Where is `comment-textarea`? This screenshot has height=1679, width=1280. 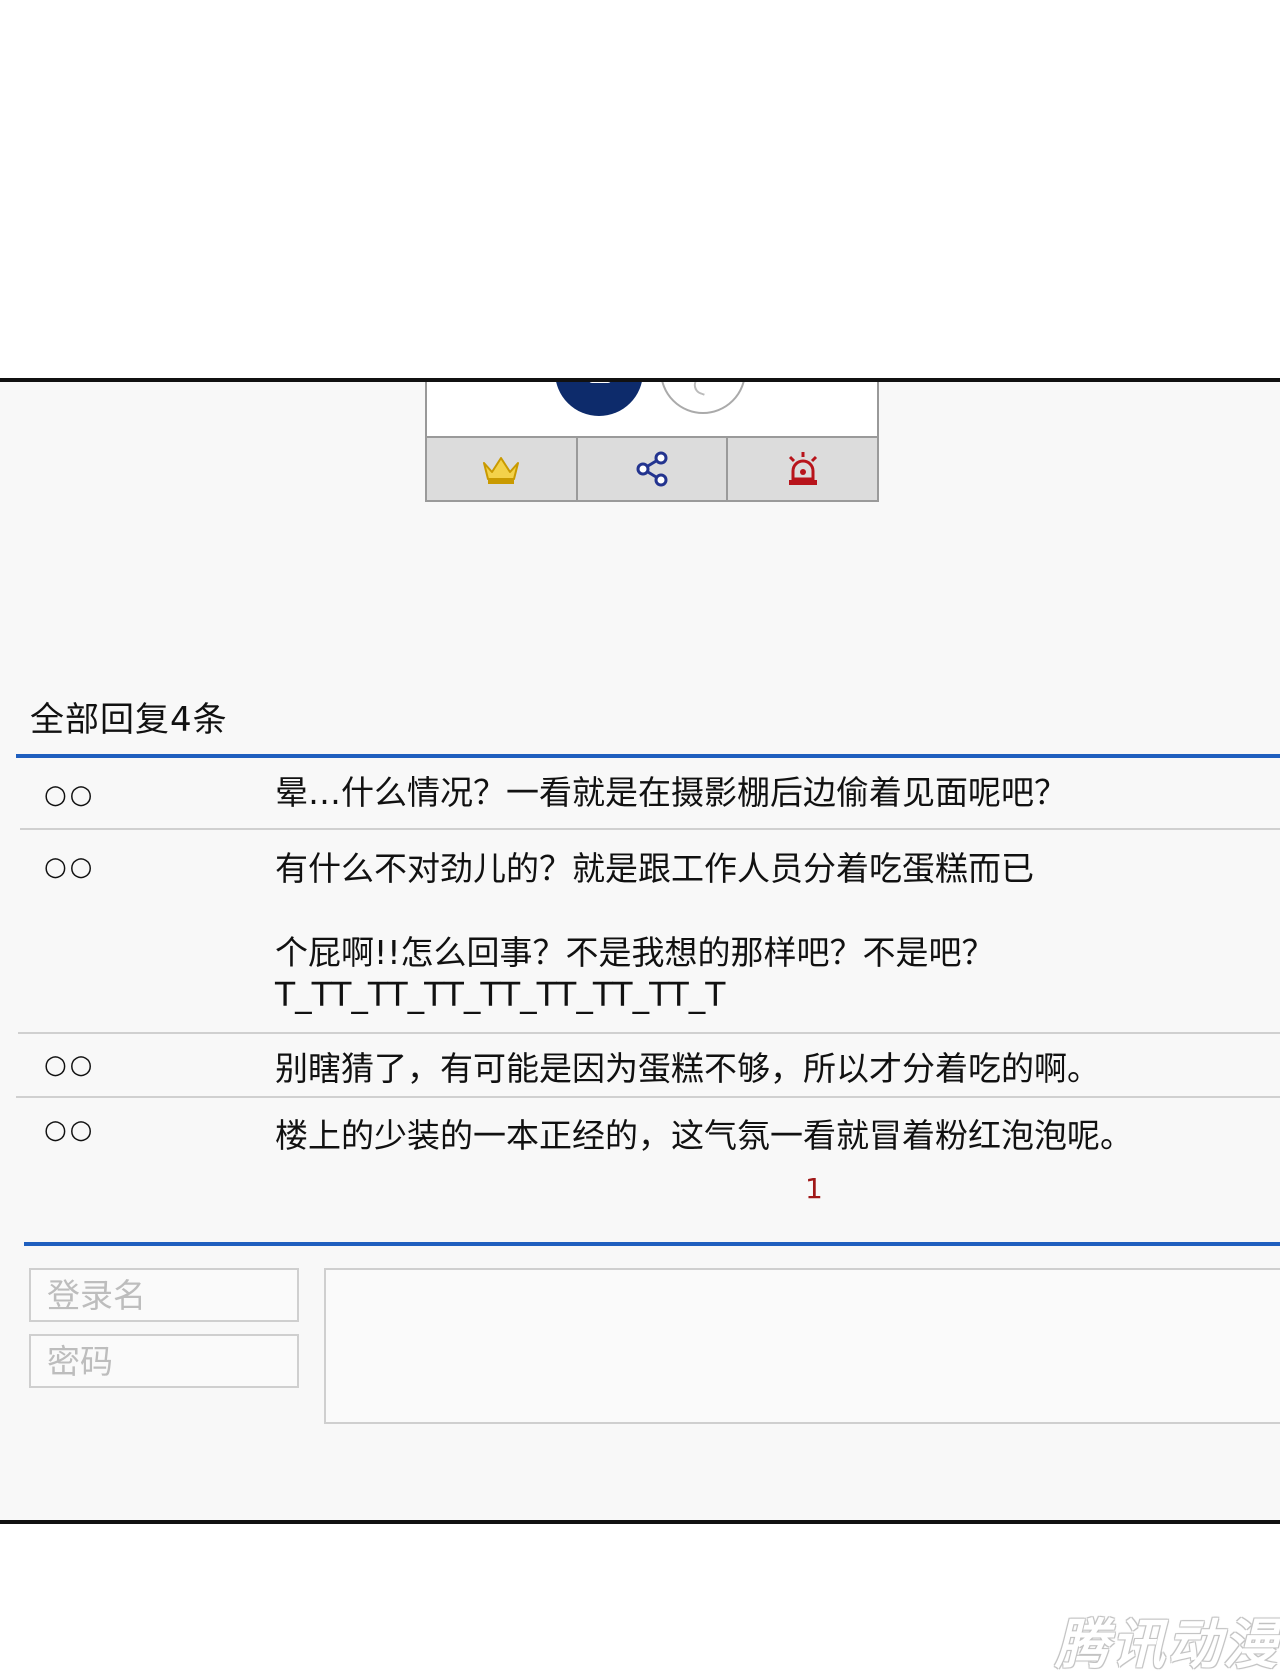 comment-textarea is located at coordinates (802, 1346).